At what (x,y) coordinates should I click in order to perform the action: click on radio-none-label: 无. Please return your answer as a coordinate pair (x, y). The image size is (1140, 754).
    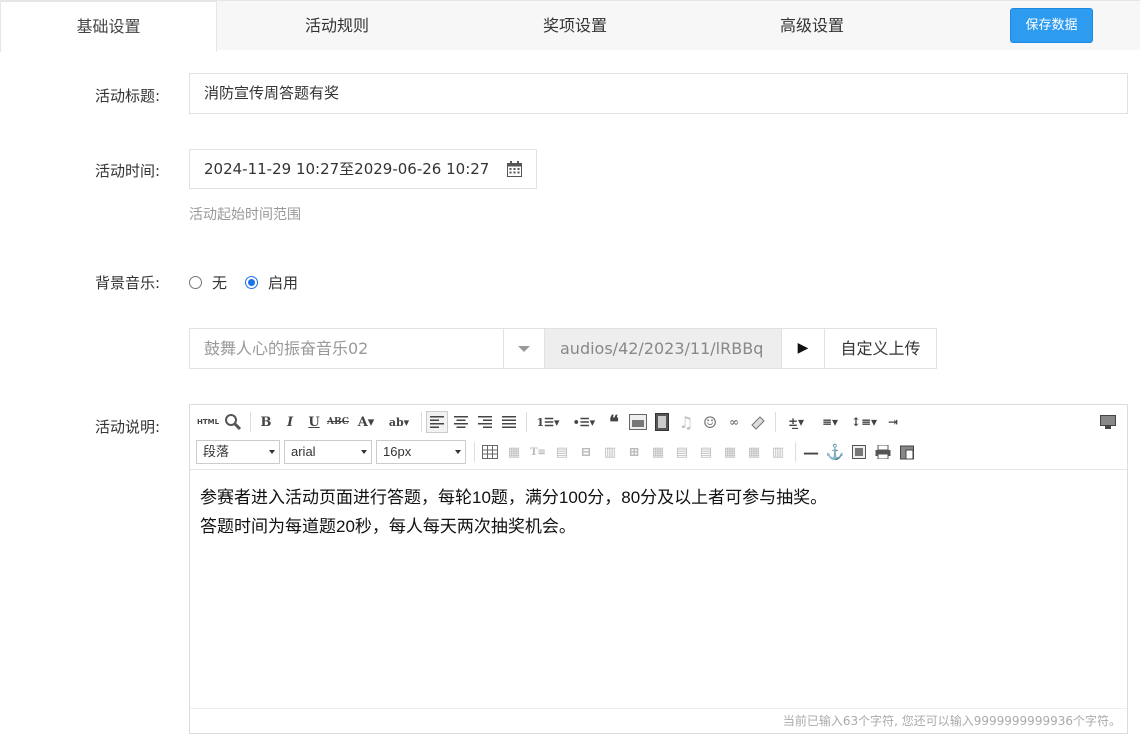
    Looking at the image, I should click on (220, 282).